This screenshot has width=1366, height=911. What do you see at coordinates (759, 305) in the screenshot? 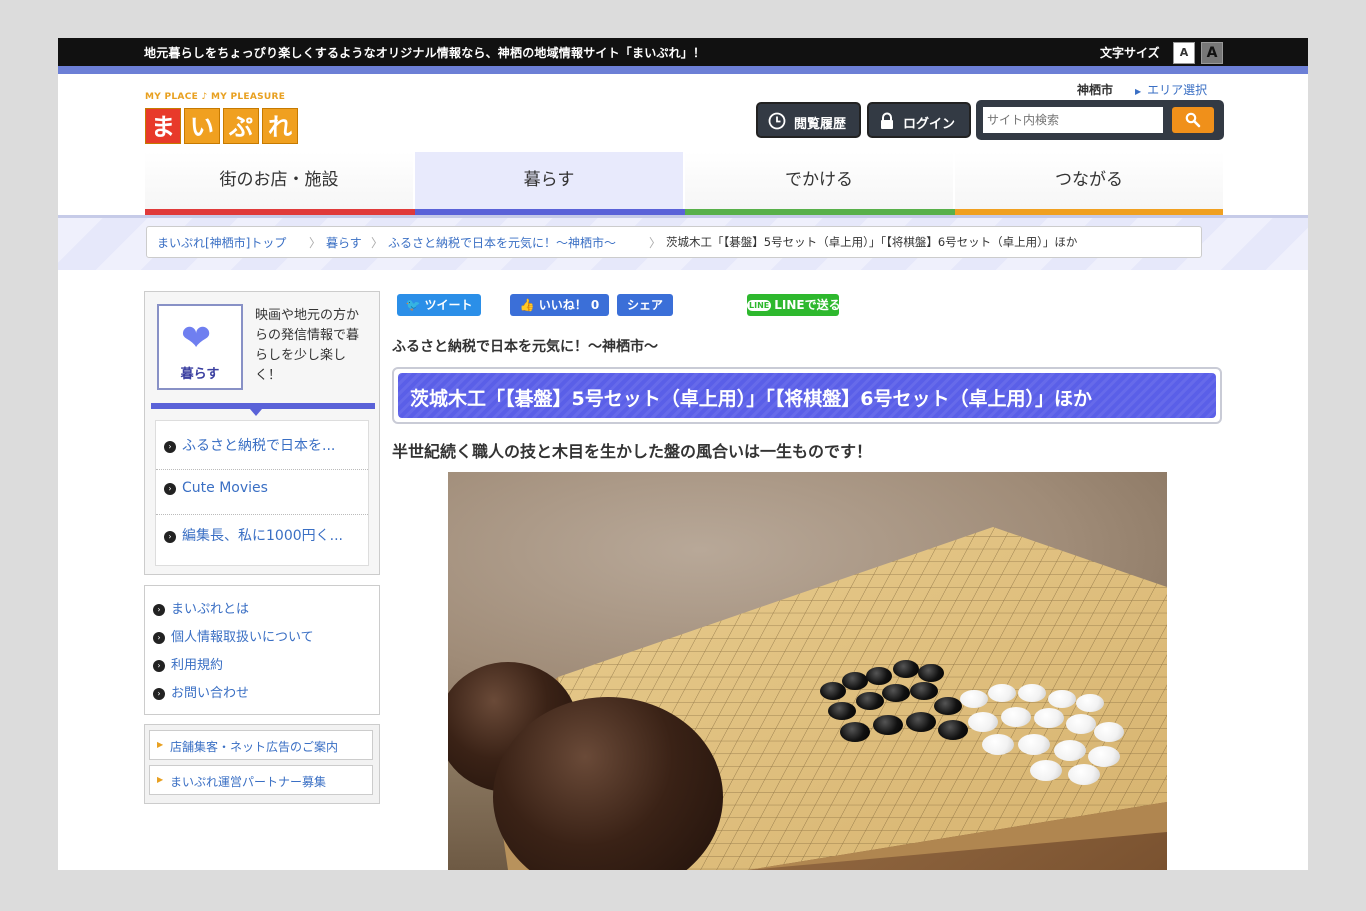
I see `line-icon: LINE` at bounding box center [759, 305].